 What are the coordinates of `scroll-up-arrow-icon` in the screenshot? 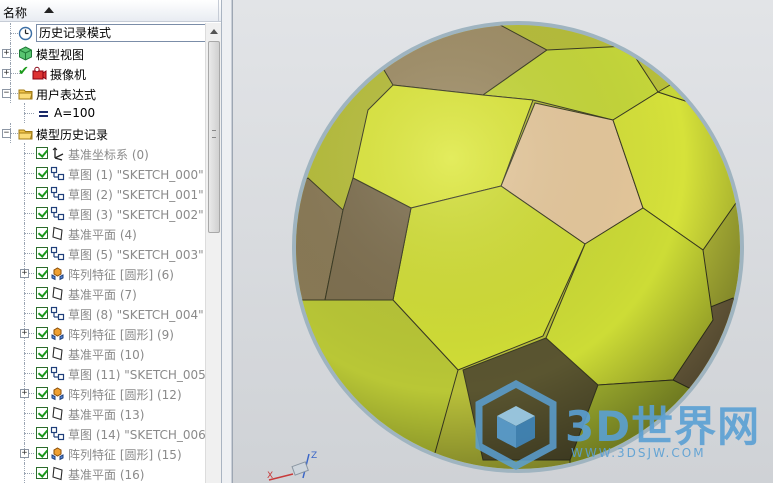 It's located at (214, 31).